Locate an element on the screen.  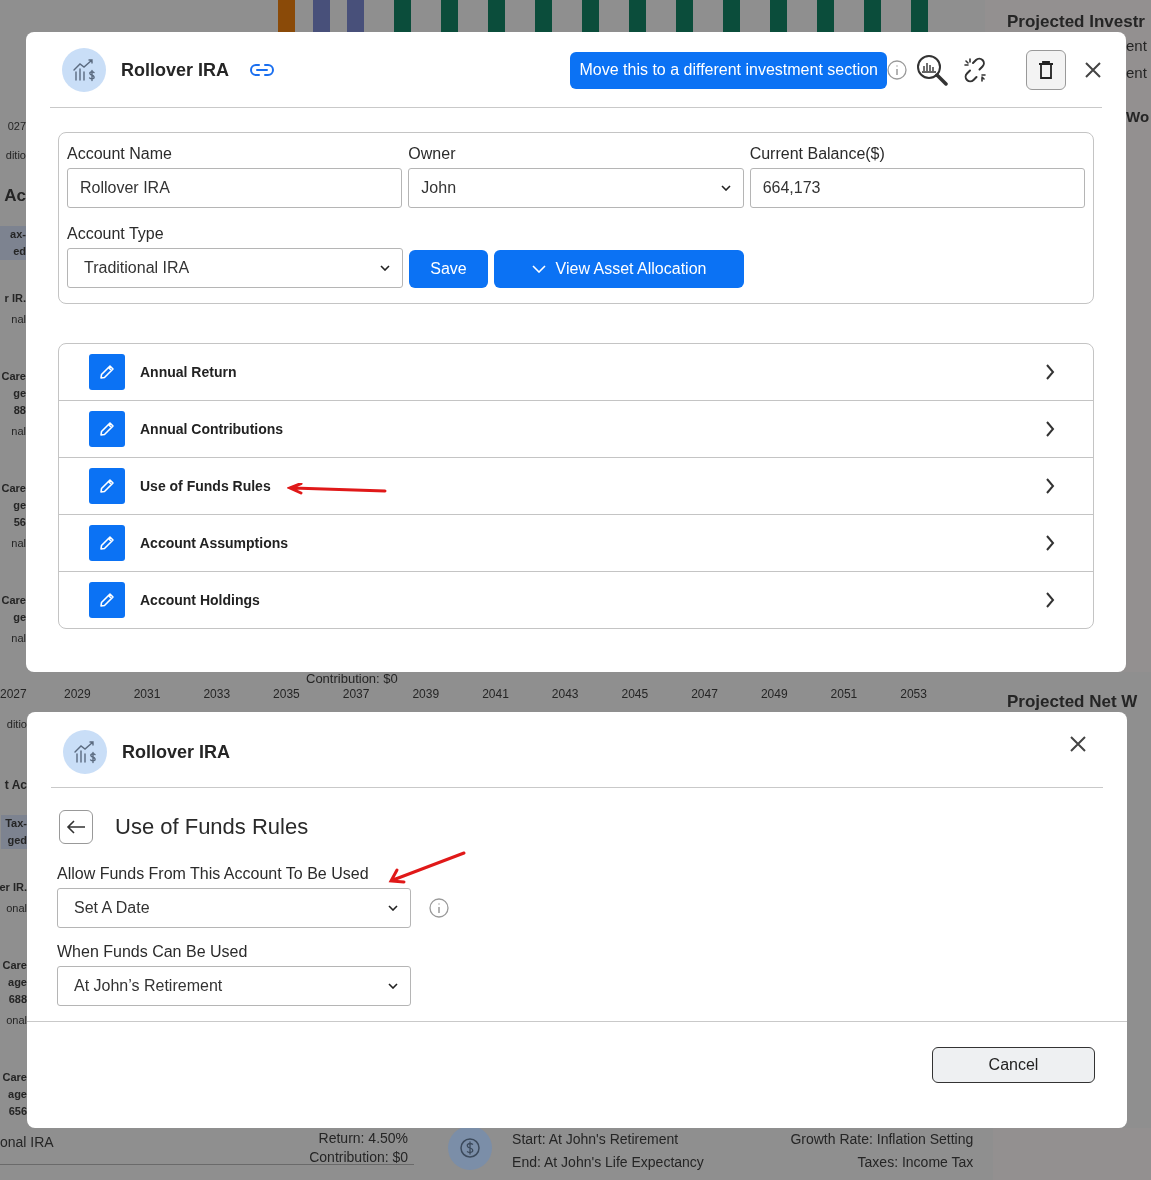
backdrop-text: End: At John's Life Expectancy is located at coordinates (608, 1162).